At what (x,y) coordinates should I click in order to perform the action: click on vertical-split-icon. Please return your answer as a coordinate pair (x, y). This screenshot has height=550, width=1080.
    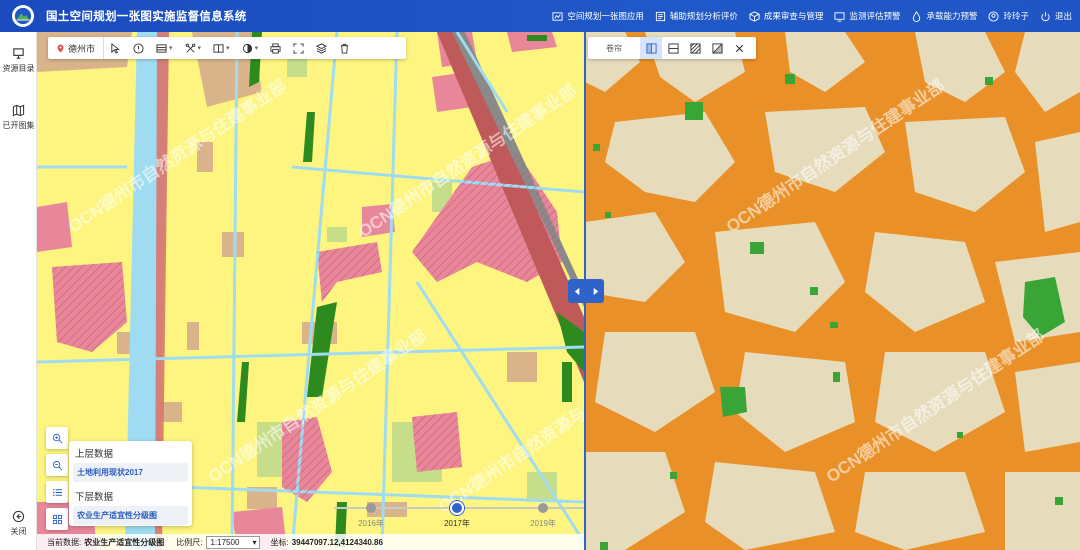
    Looking at the image, I should click on (651, 48).